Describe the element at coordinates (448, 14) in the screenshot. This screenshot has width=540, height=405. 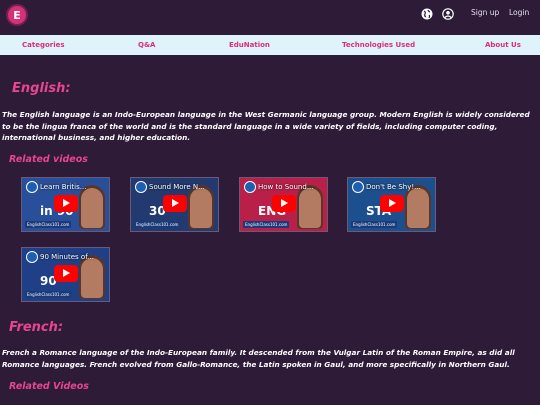
I see `user-icon` at that location.